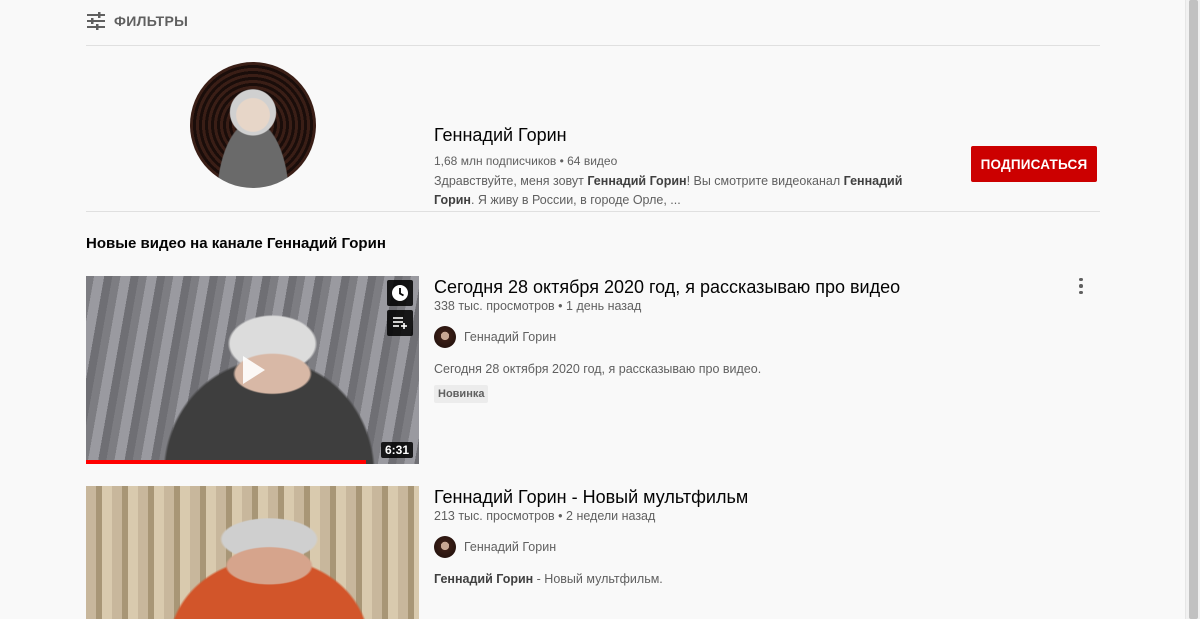 This screenshot has height=619, width=1200. What do you see at coordinates (548, 579) in the screenshot?
I see `video-description: Геннадий Горин - Новый мультфильм.` at bounding box center [548, 579].